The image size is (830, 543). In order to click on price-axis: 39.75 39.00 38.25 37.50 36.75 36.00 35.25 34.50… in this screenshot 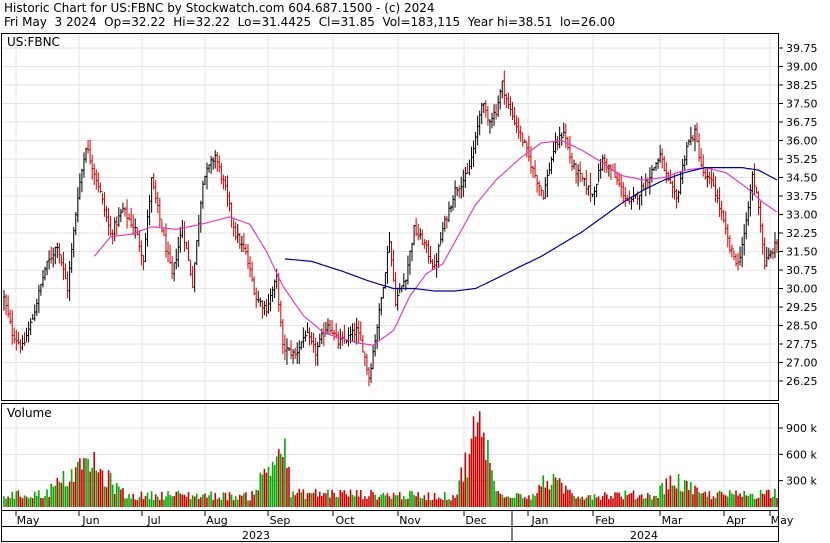, I will do `click(798, 215)`.